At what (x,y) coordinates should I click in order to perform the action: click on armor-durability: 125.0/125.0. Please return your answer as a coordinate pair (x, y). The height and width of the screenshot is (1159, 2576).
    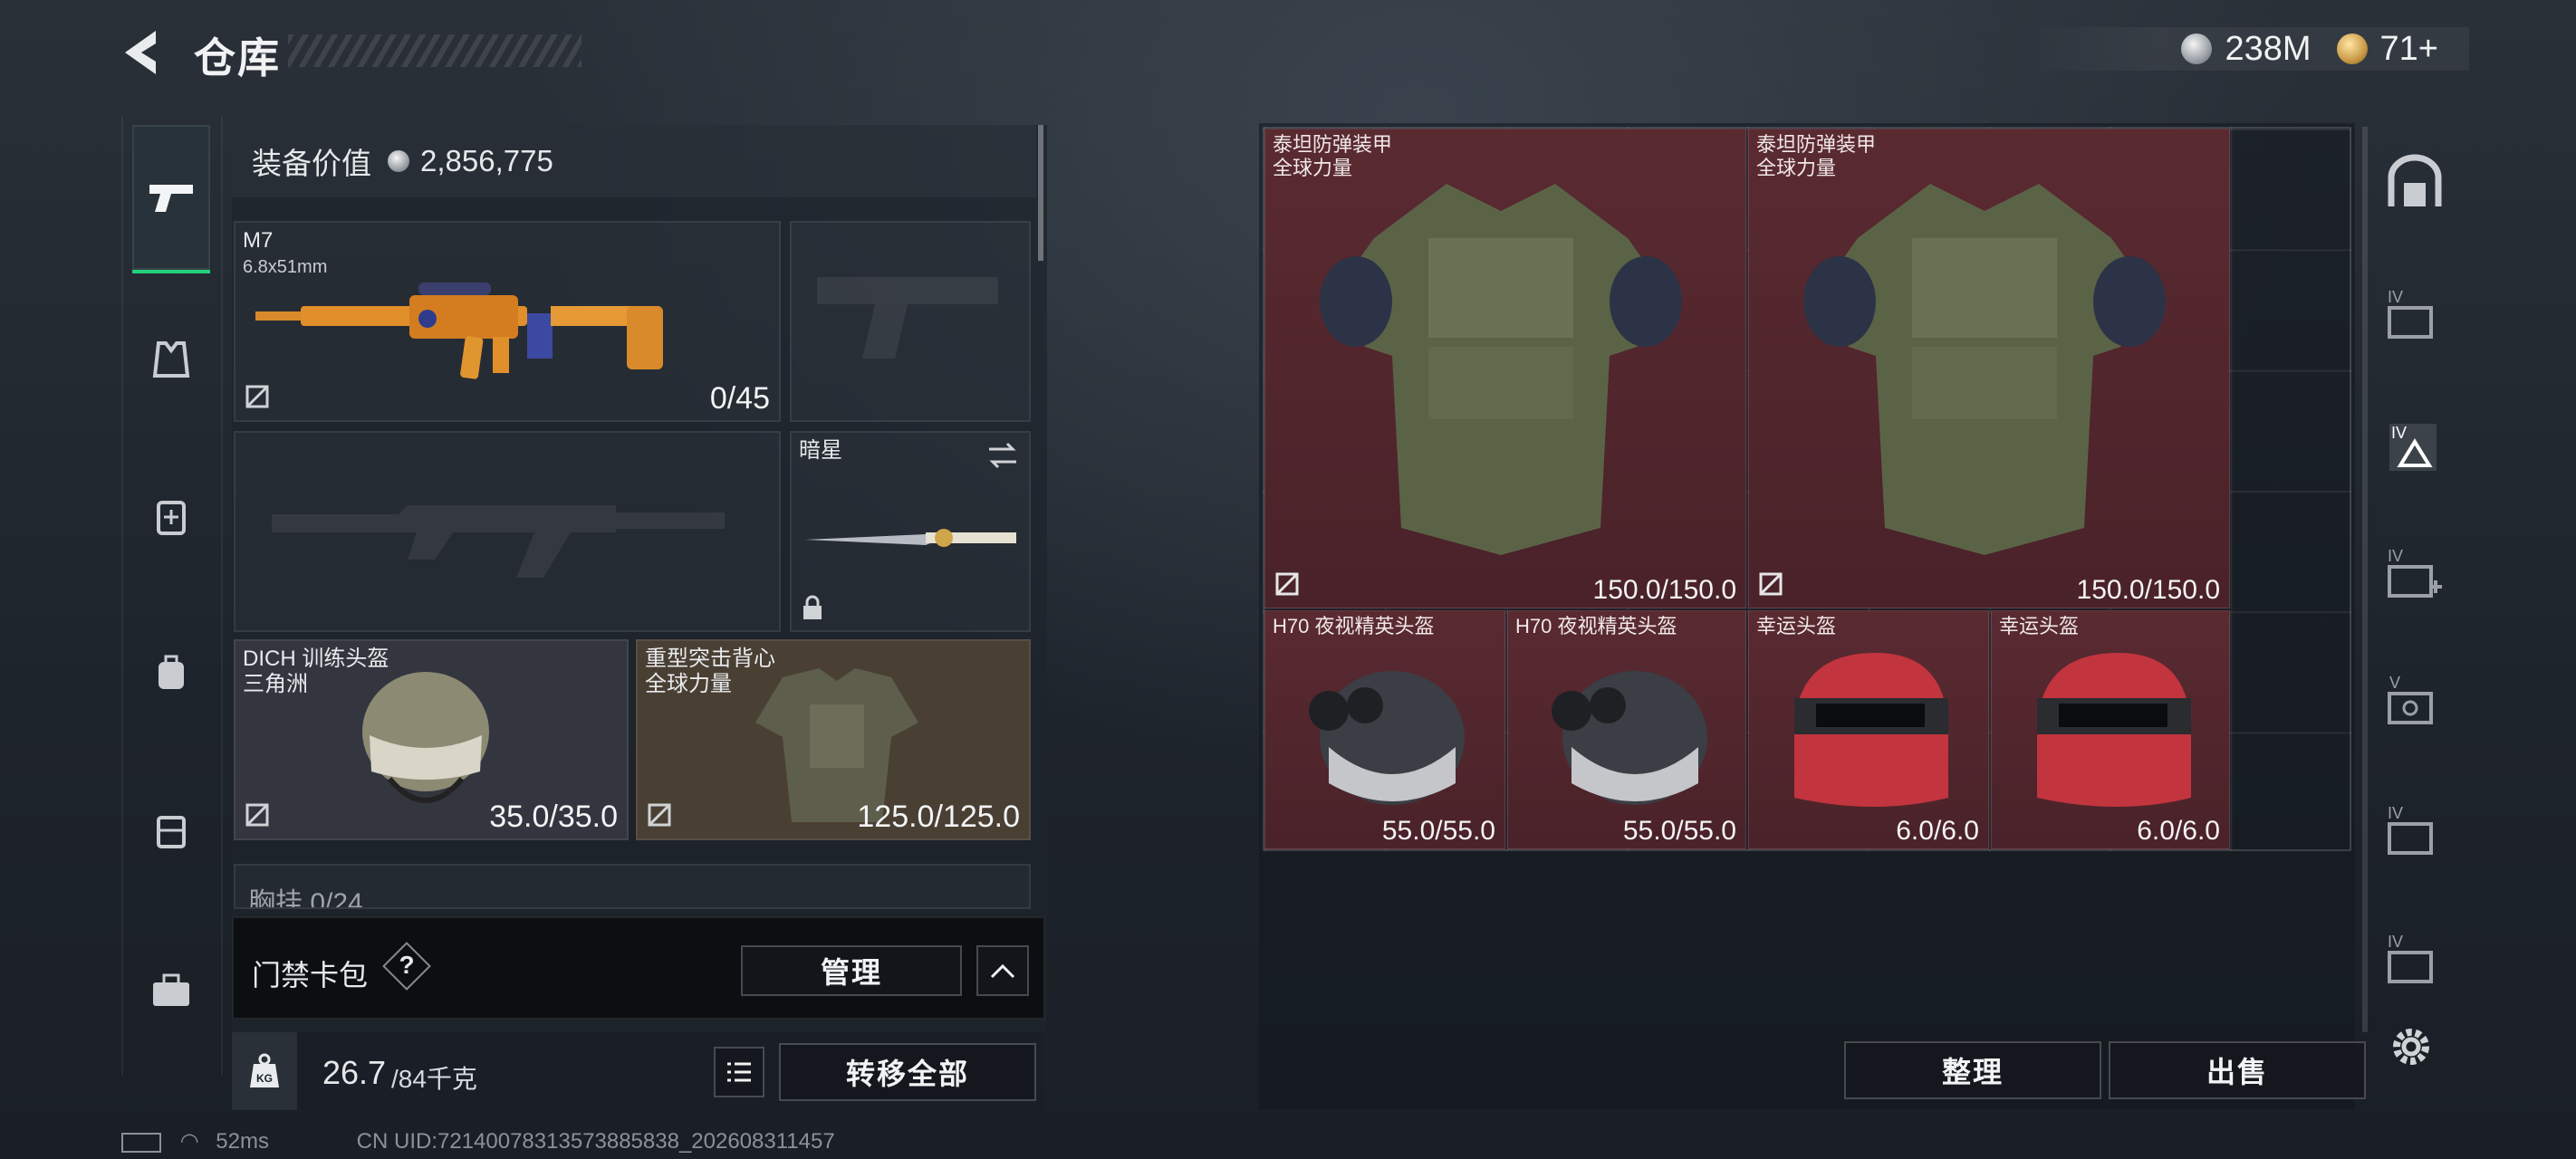
    Looking at the image, I should click on (938, 817).